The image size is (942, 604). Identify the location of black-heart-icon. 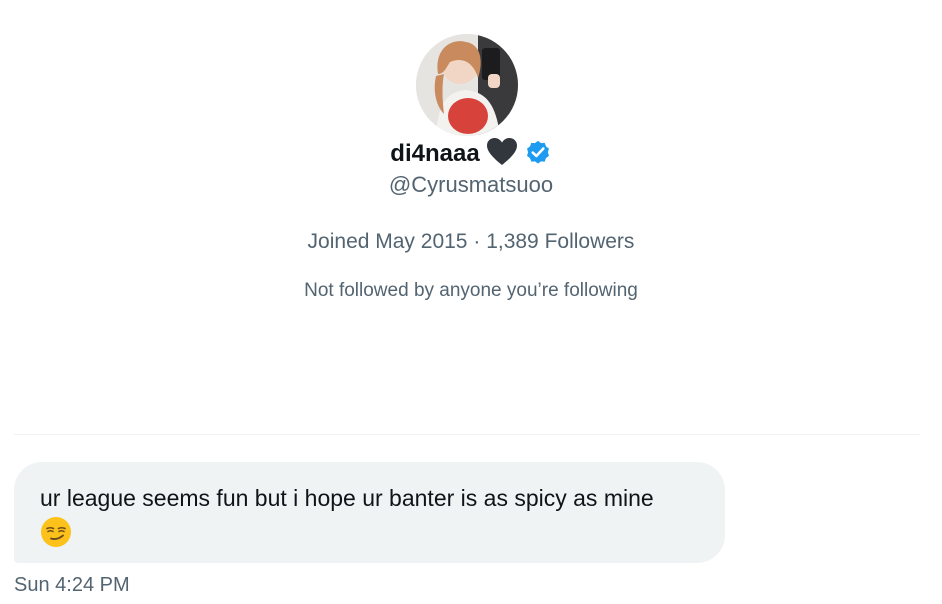
(502, 154).